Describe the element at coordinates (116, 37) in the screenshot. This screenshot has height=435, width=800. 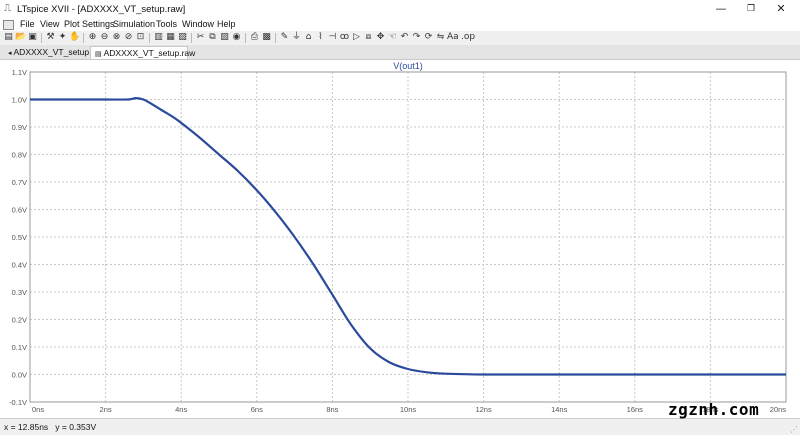
I see `zoom-fit-icon: ⊗` at that location.